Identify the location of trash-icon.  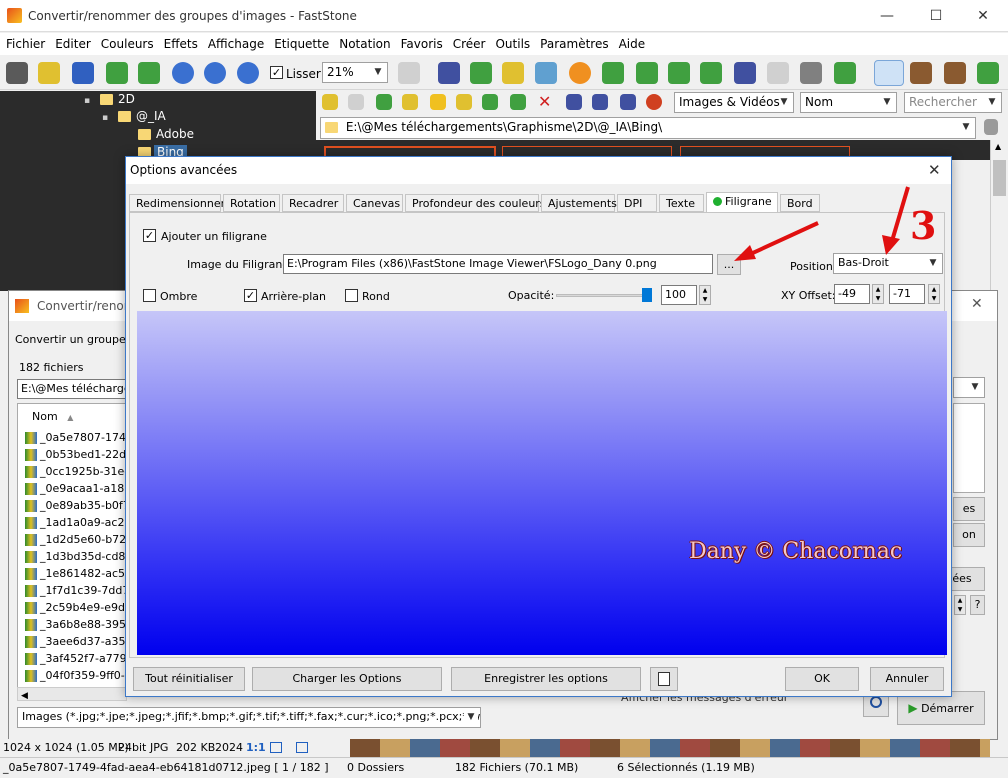
(991, 127).